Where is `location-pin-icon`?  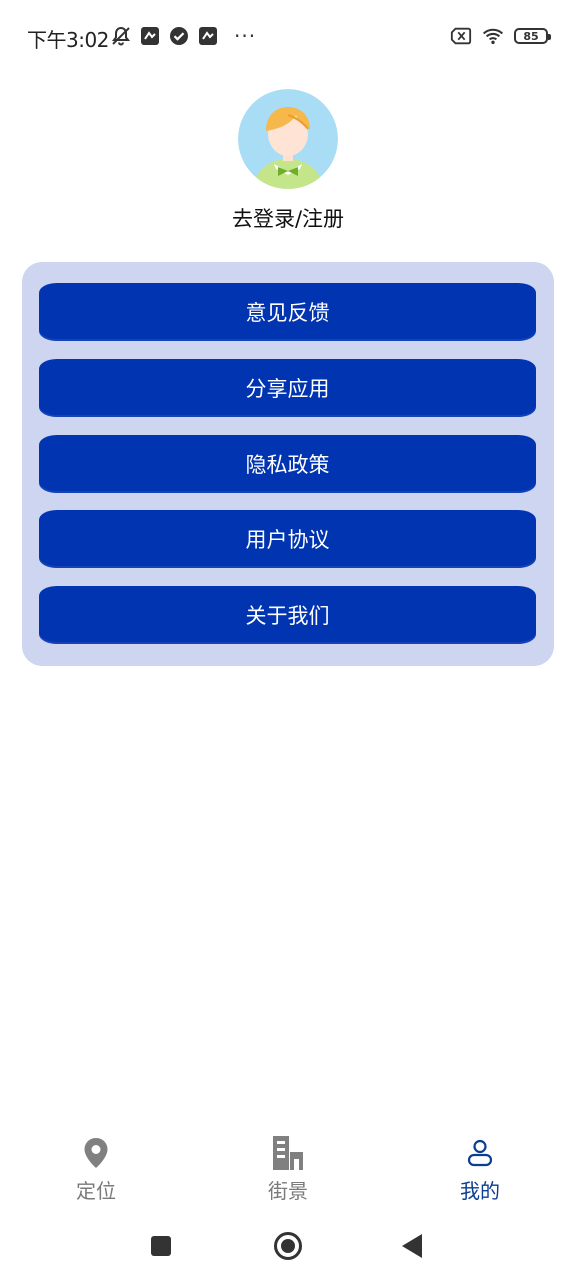 location-pin-icon is located at coordinates (96, 1153).